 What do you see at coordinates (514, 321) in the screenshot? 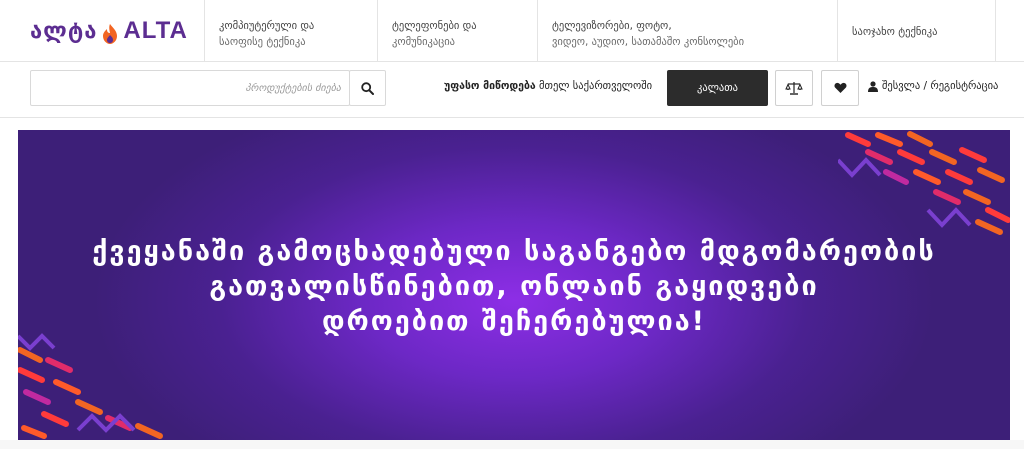
I see `banner-line-3: დროებით შეჩერებულია!` at bounding box center [514, 321].